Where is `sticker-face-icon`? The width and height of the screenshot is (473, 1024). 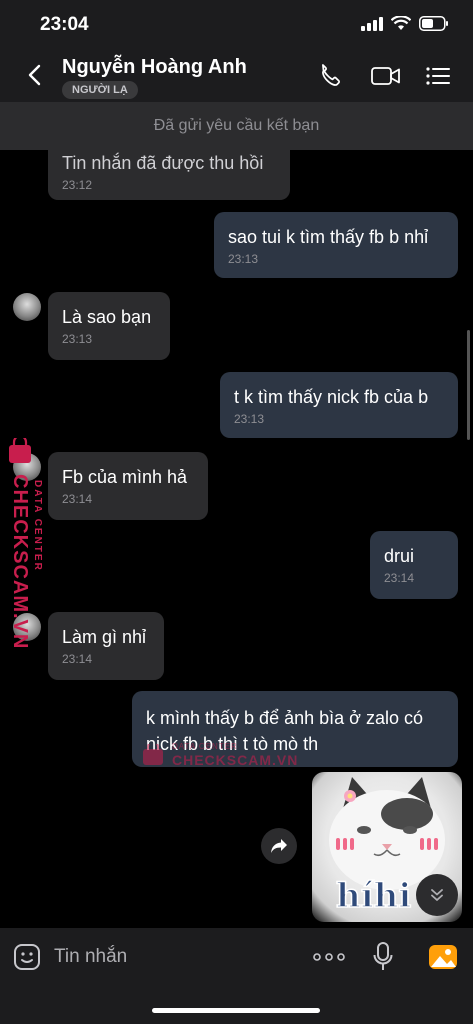 sticker-face-icon is located at coordinates (27, 957).